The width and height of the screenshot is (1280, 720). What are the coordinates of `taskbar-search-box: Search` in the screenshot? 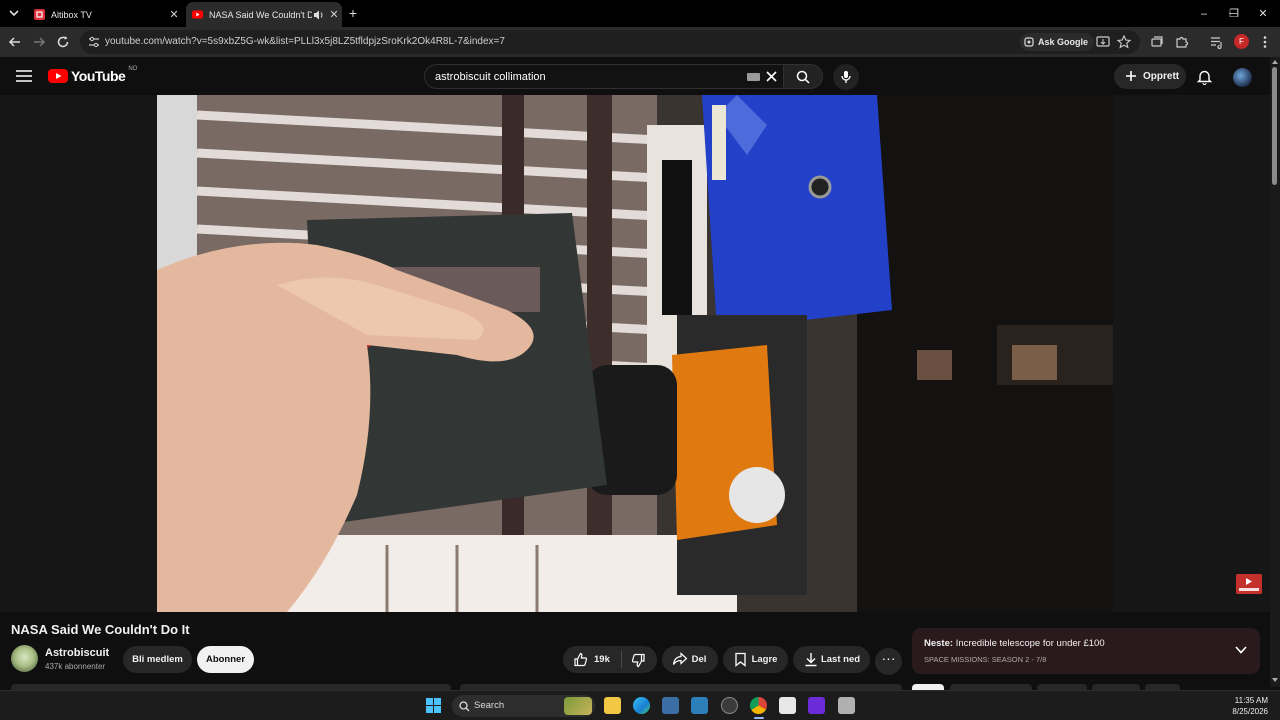 It's located at (523, 706).